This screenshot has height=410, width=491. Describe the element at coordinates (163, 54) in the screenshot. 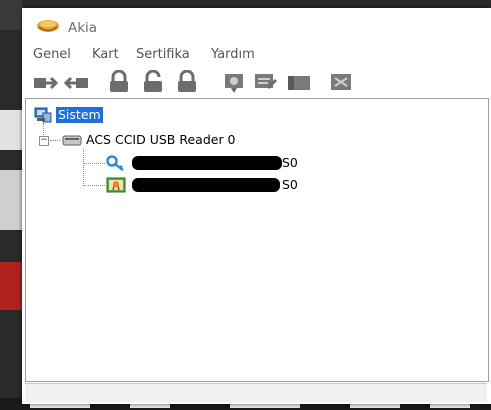

I see `menu-sertifika: Sertifika` at that location.